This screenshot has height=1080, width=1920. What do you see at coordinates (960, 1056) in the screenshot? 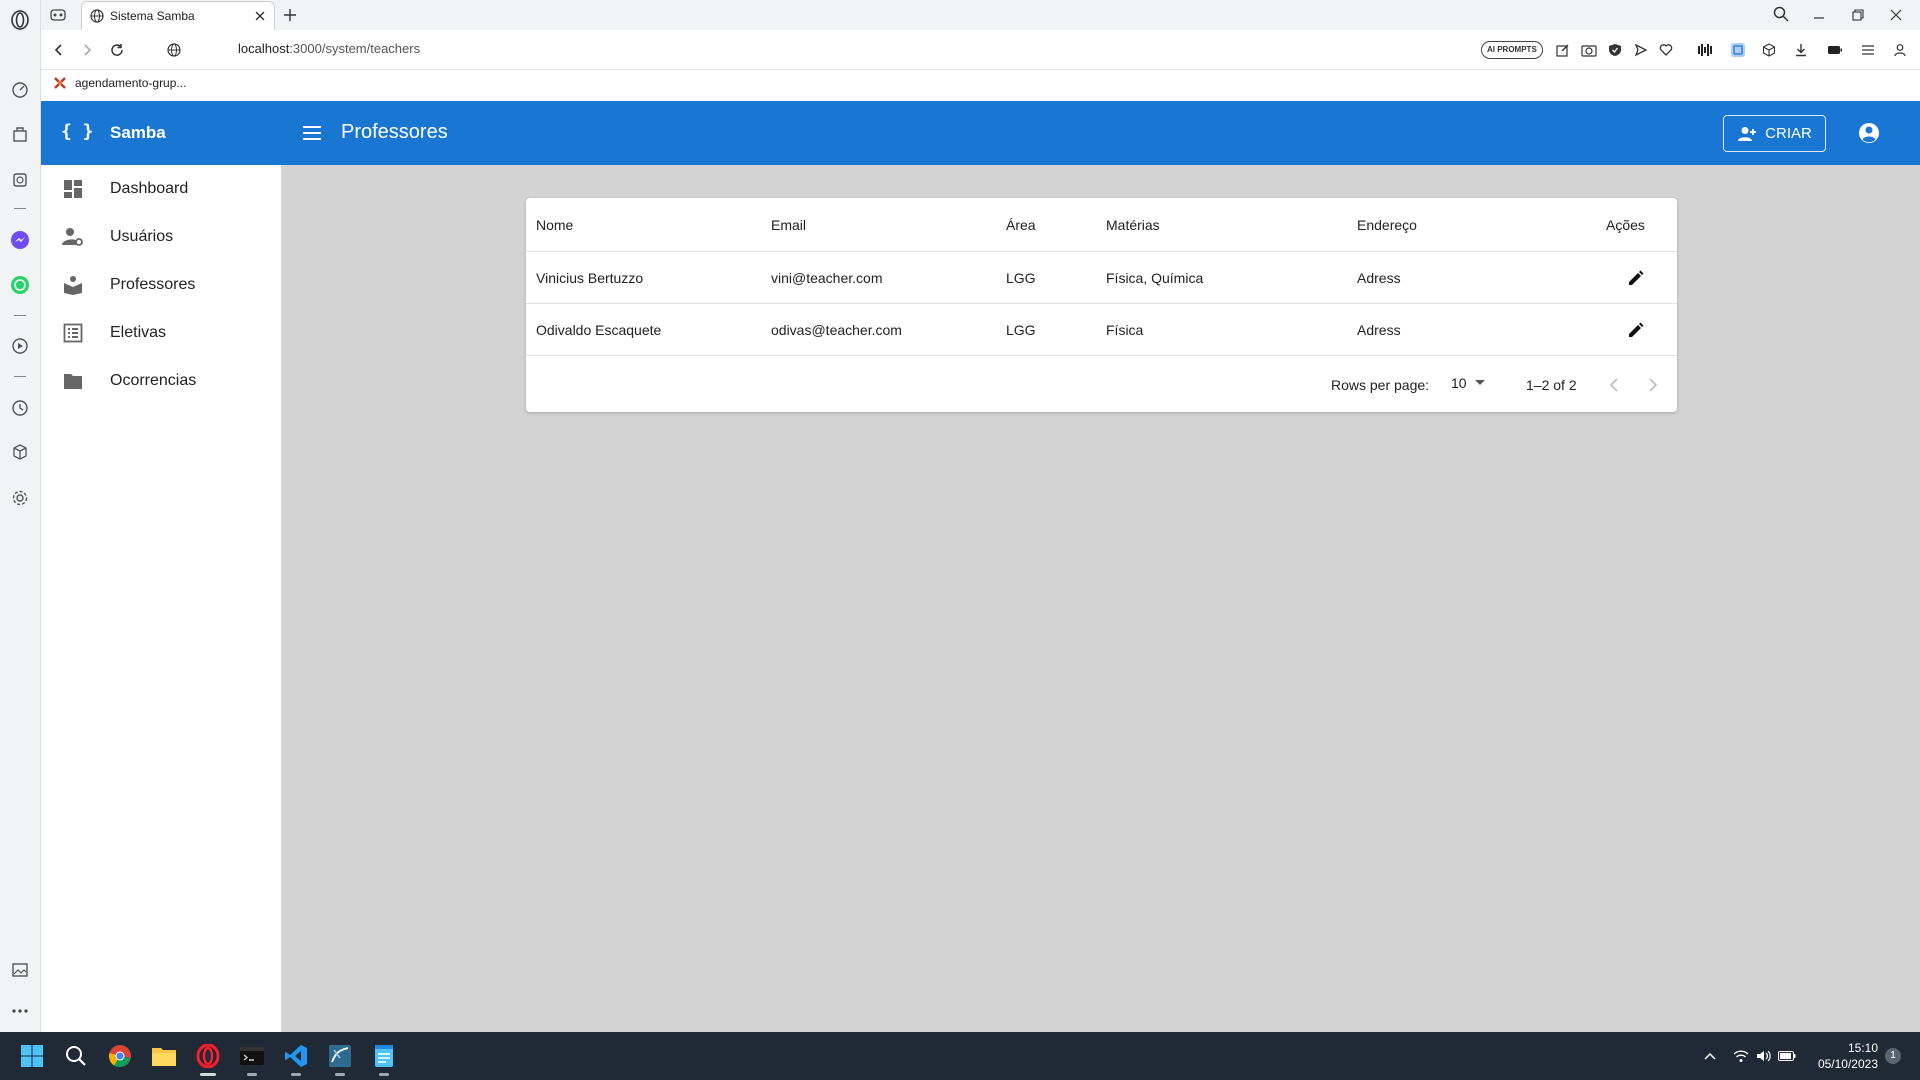
I see `windows-taskbar: 15:10 05/10/2023 1` at bounding box center [960, 1056].